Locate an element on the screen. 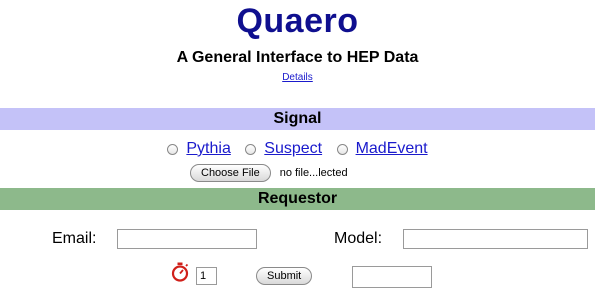 The width and height of the screenshot is (595, 290). radio-option-madevent: MadEvent is located at coordinates (382, 149).